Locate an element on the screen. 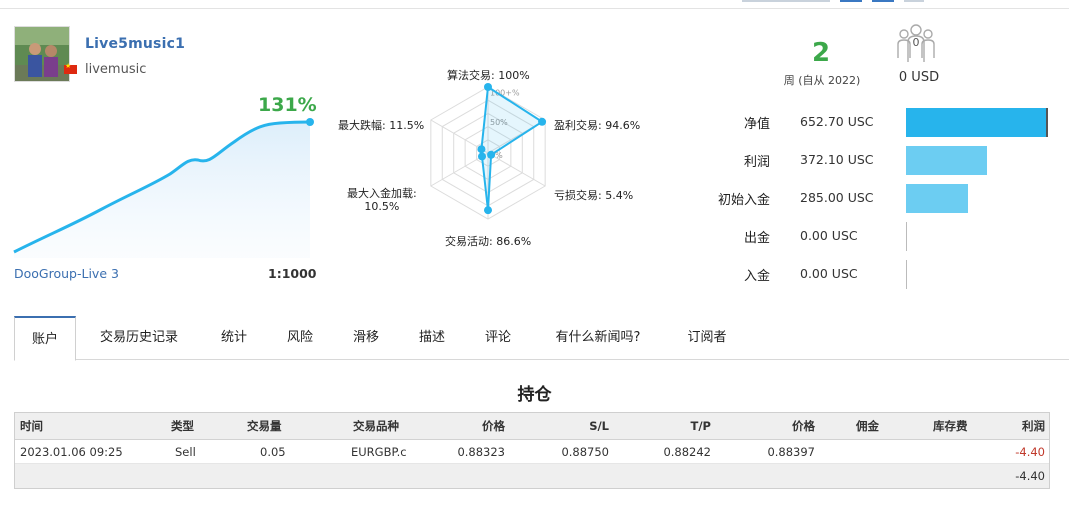 This screenshot has height=505, width=1069. subscribers-value: 0 USD is located at coordinates (919, 77).